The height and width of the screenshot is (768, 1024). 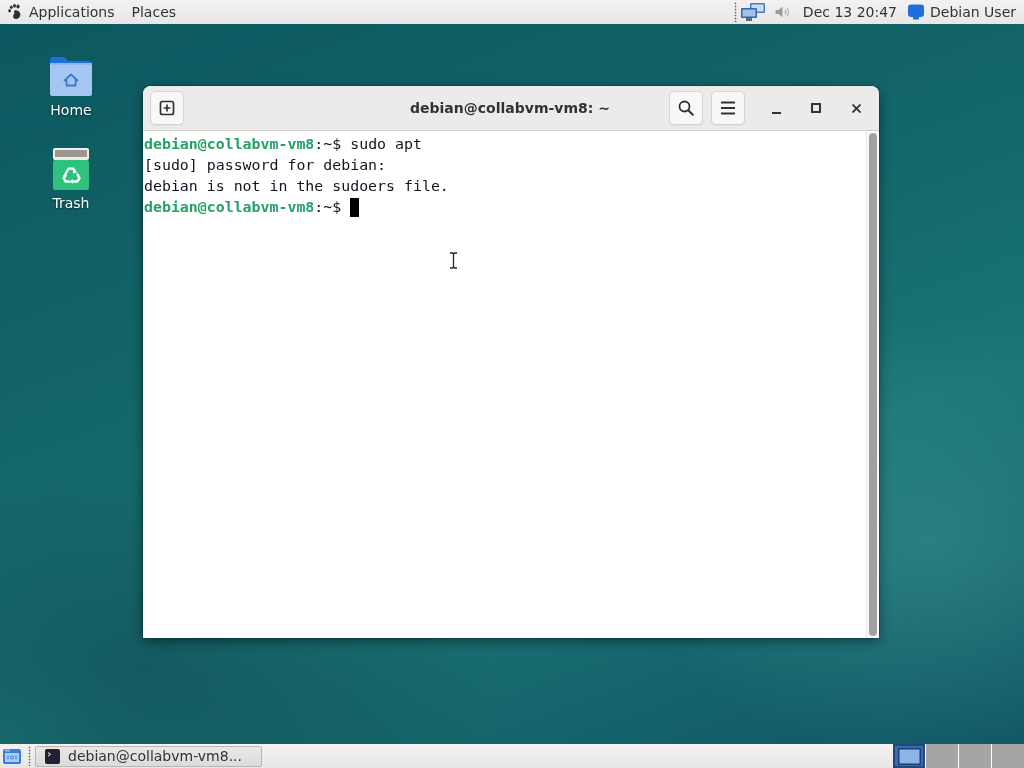 What do you see at coordinates (71, 169) in the screenshot?
I see `trash-icon` at bounding box center [71, 169].